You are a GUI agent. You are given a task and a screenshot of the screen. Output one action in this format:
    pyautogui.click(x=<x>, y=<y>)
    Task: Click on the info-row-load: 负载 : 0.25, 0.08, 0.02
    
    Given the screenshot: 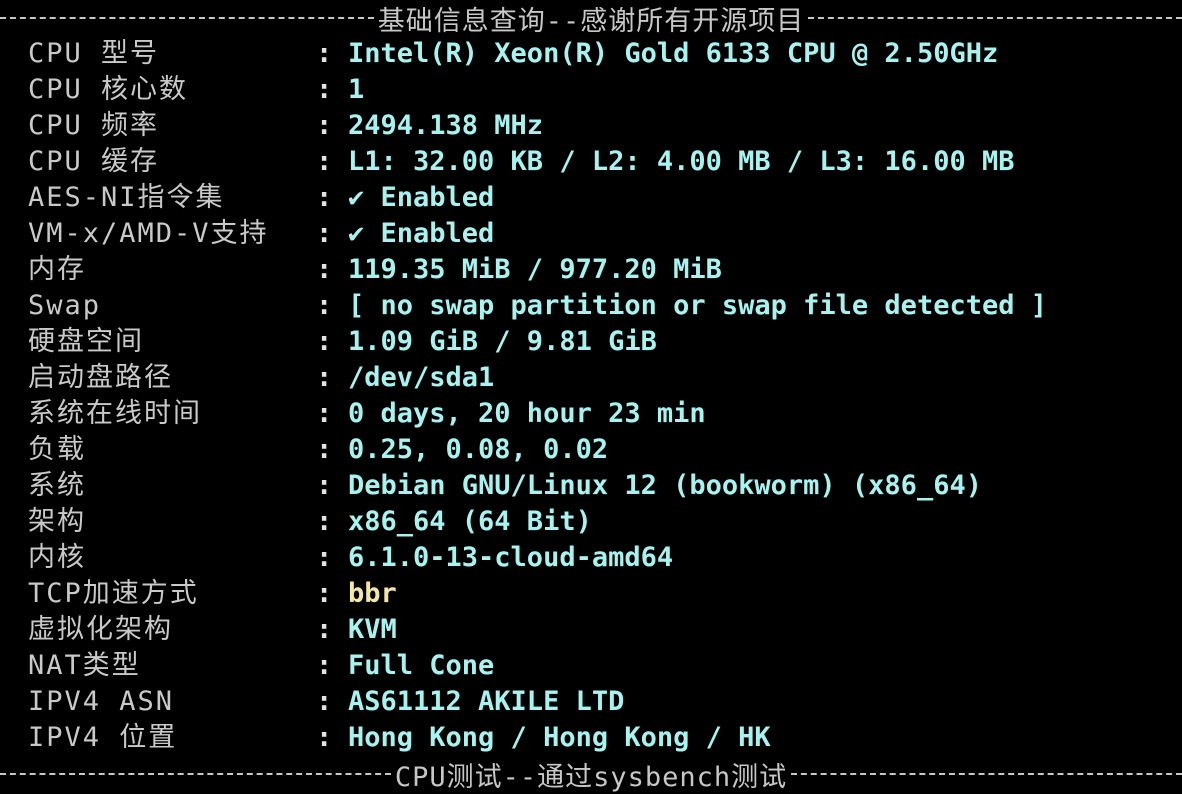 What is the action you would take?
    pyautogui.click(x=591, y=450)
    